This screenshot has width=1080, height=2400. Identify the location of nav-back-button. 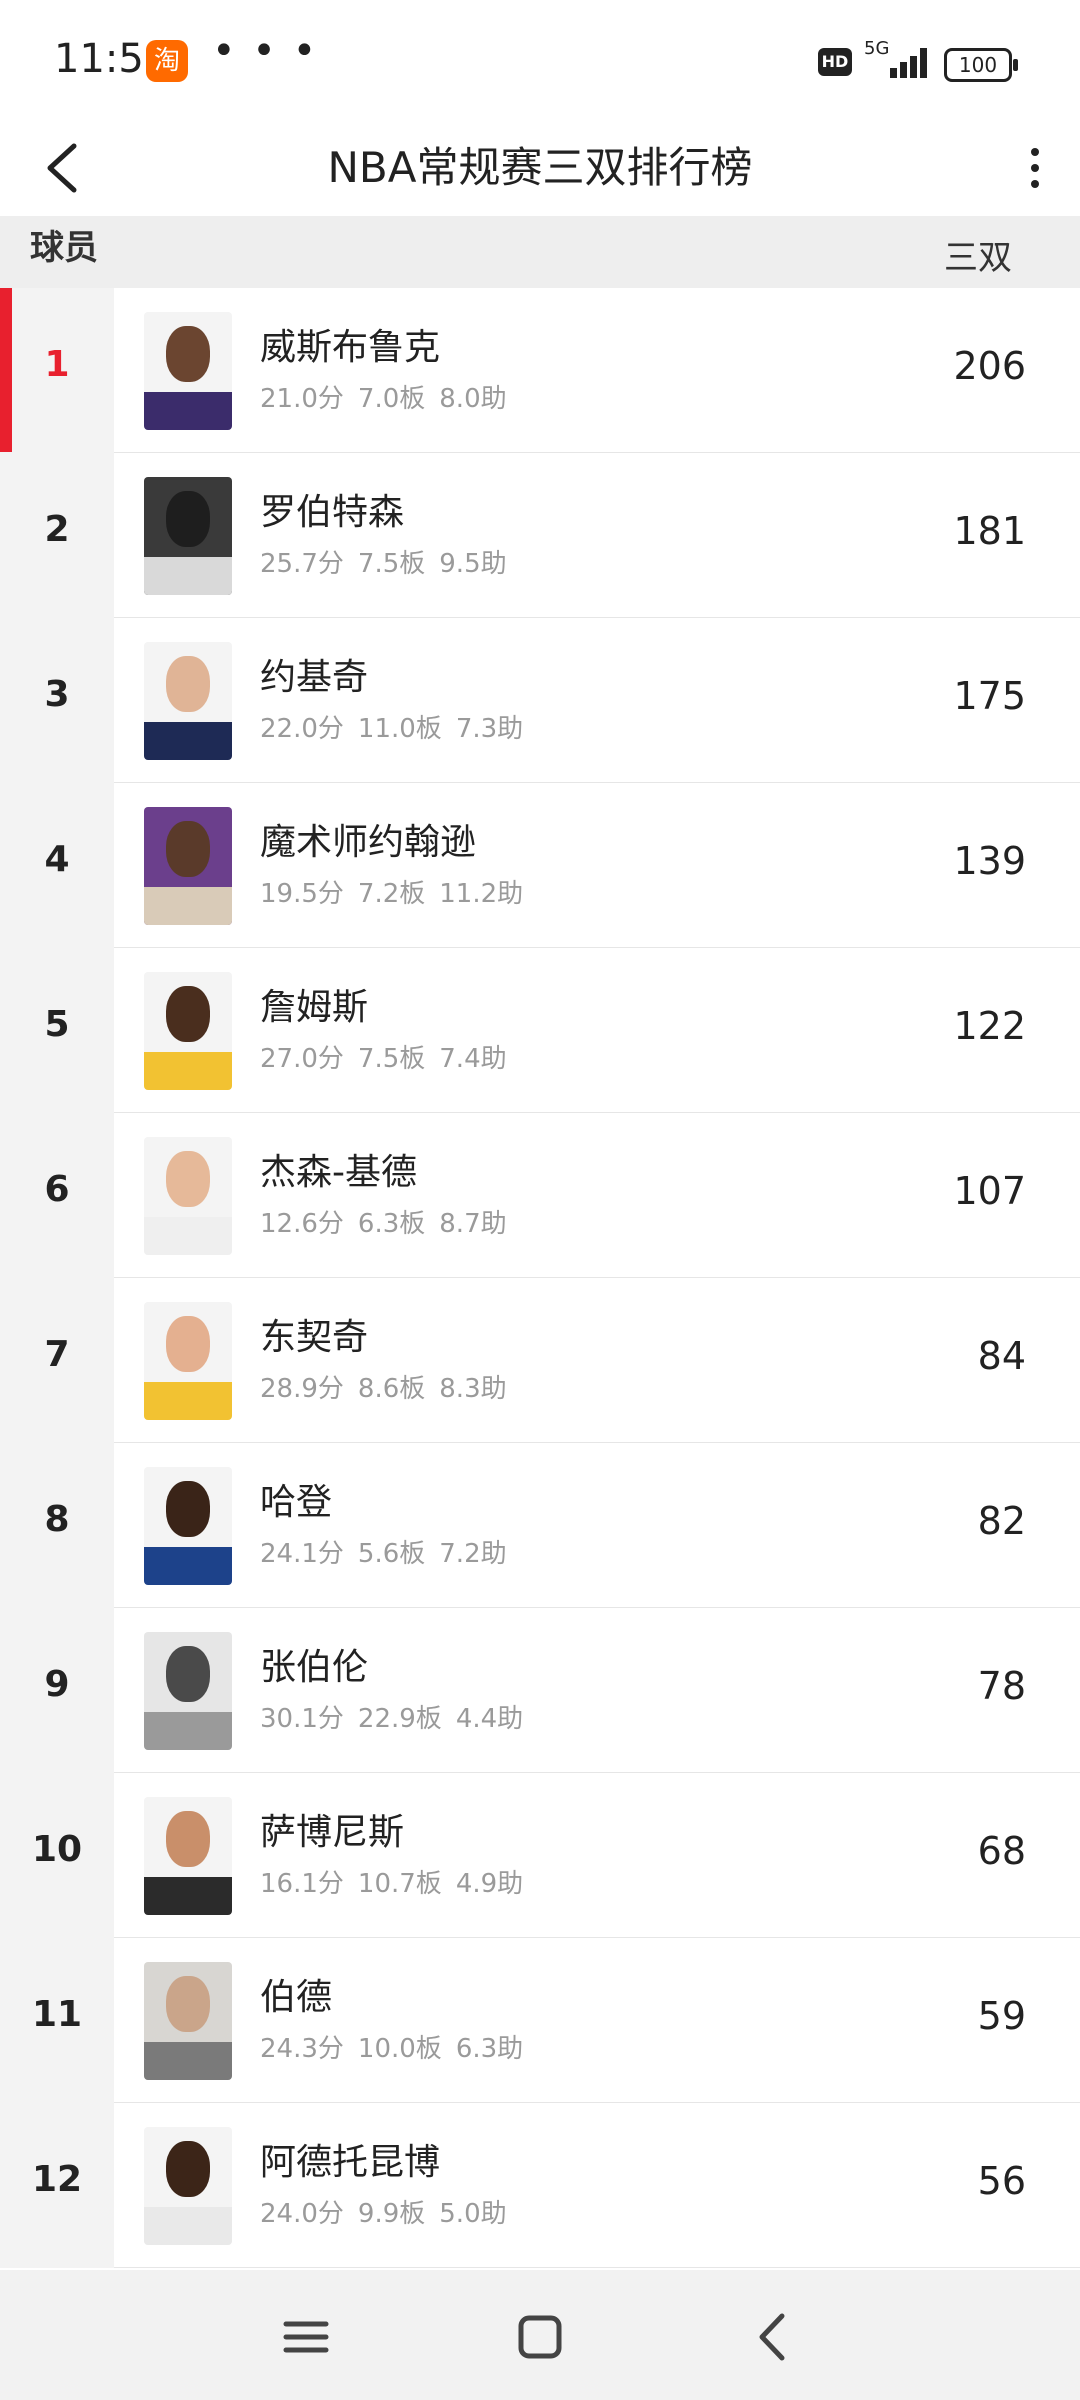
(774, 2337).